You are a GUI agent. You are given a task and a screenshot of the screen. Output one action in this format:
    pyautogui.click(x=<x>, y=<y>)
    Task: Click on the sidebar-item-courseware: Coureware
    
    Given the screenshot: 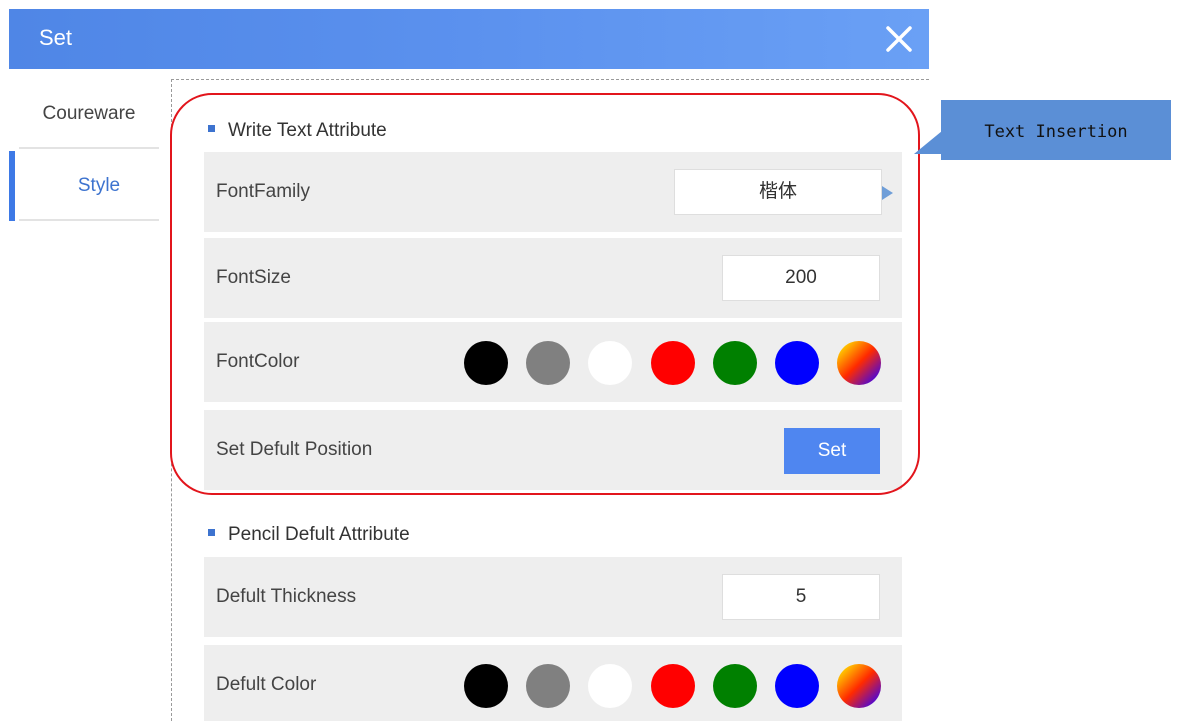 What is the action you would take?
    pyautogui.click(x=89, y=114)
    